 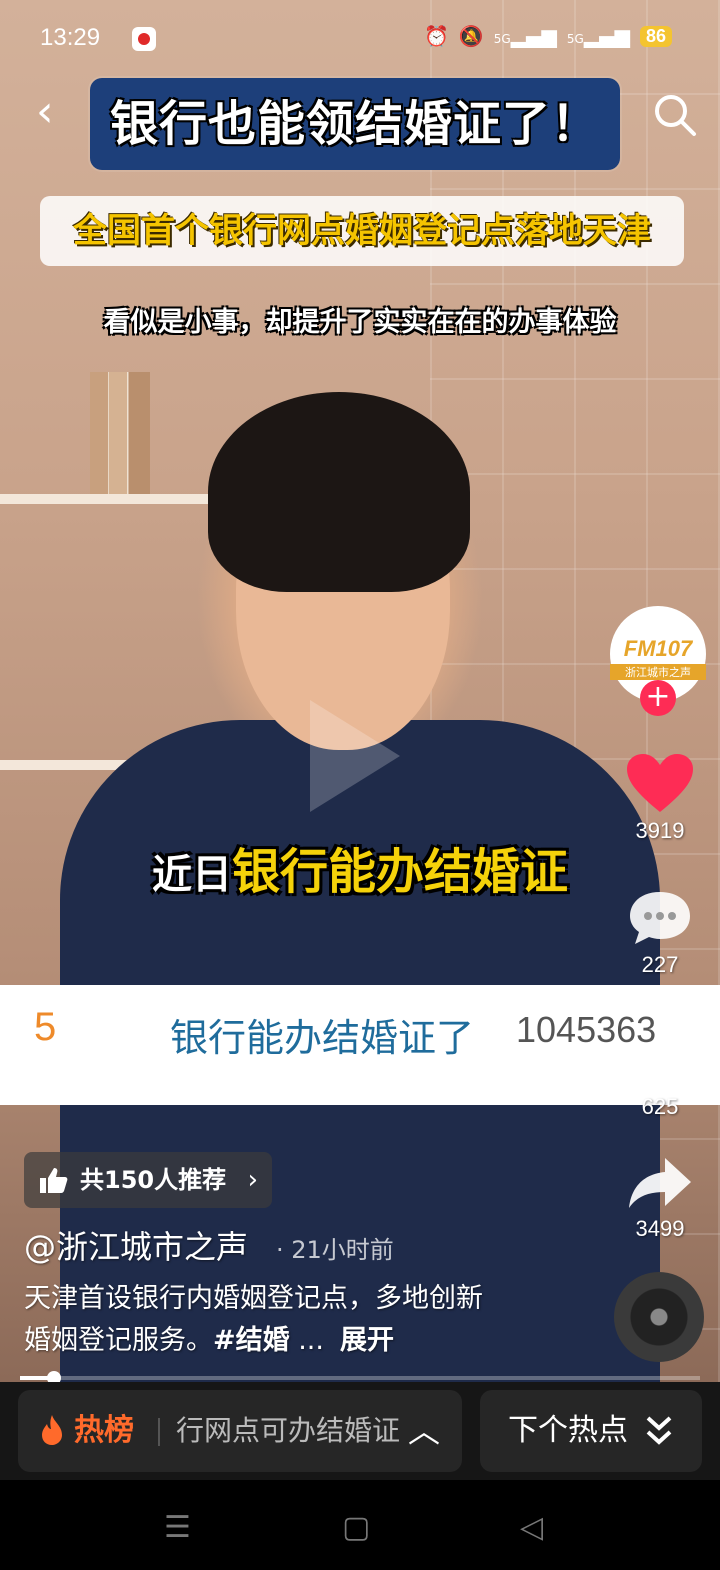 I want to click on follow-button: +, so click(x=658, y=698).